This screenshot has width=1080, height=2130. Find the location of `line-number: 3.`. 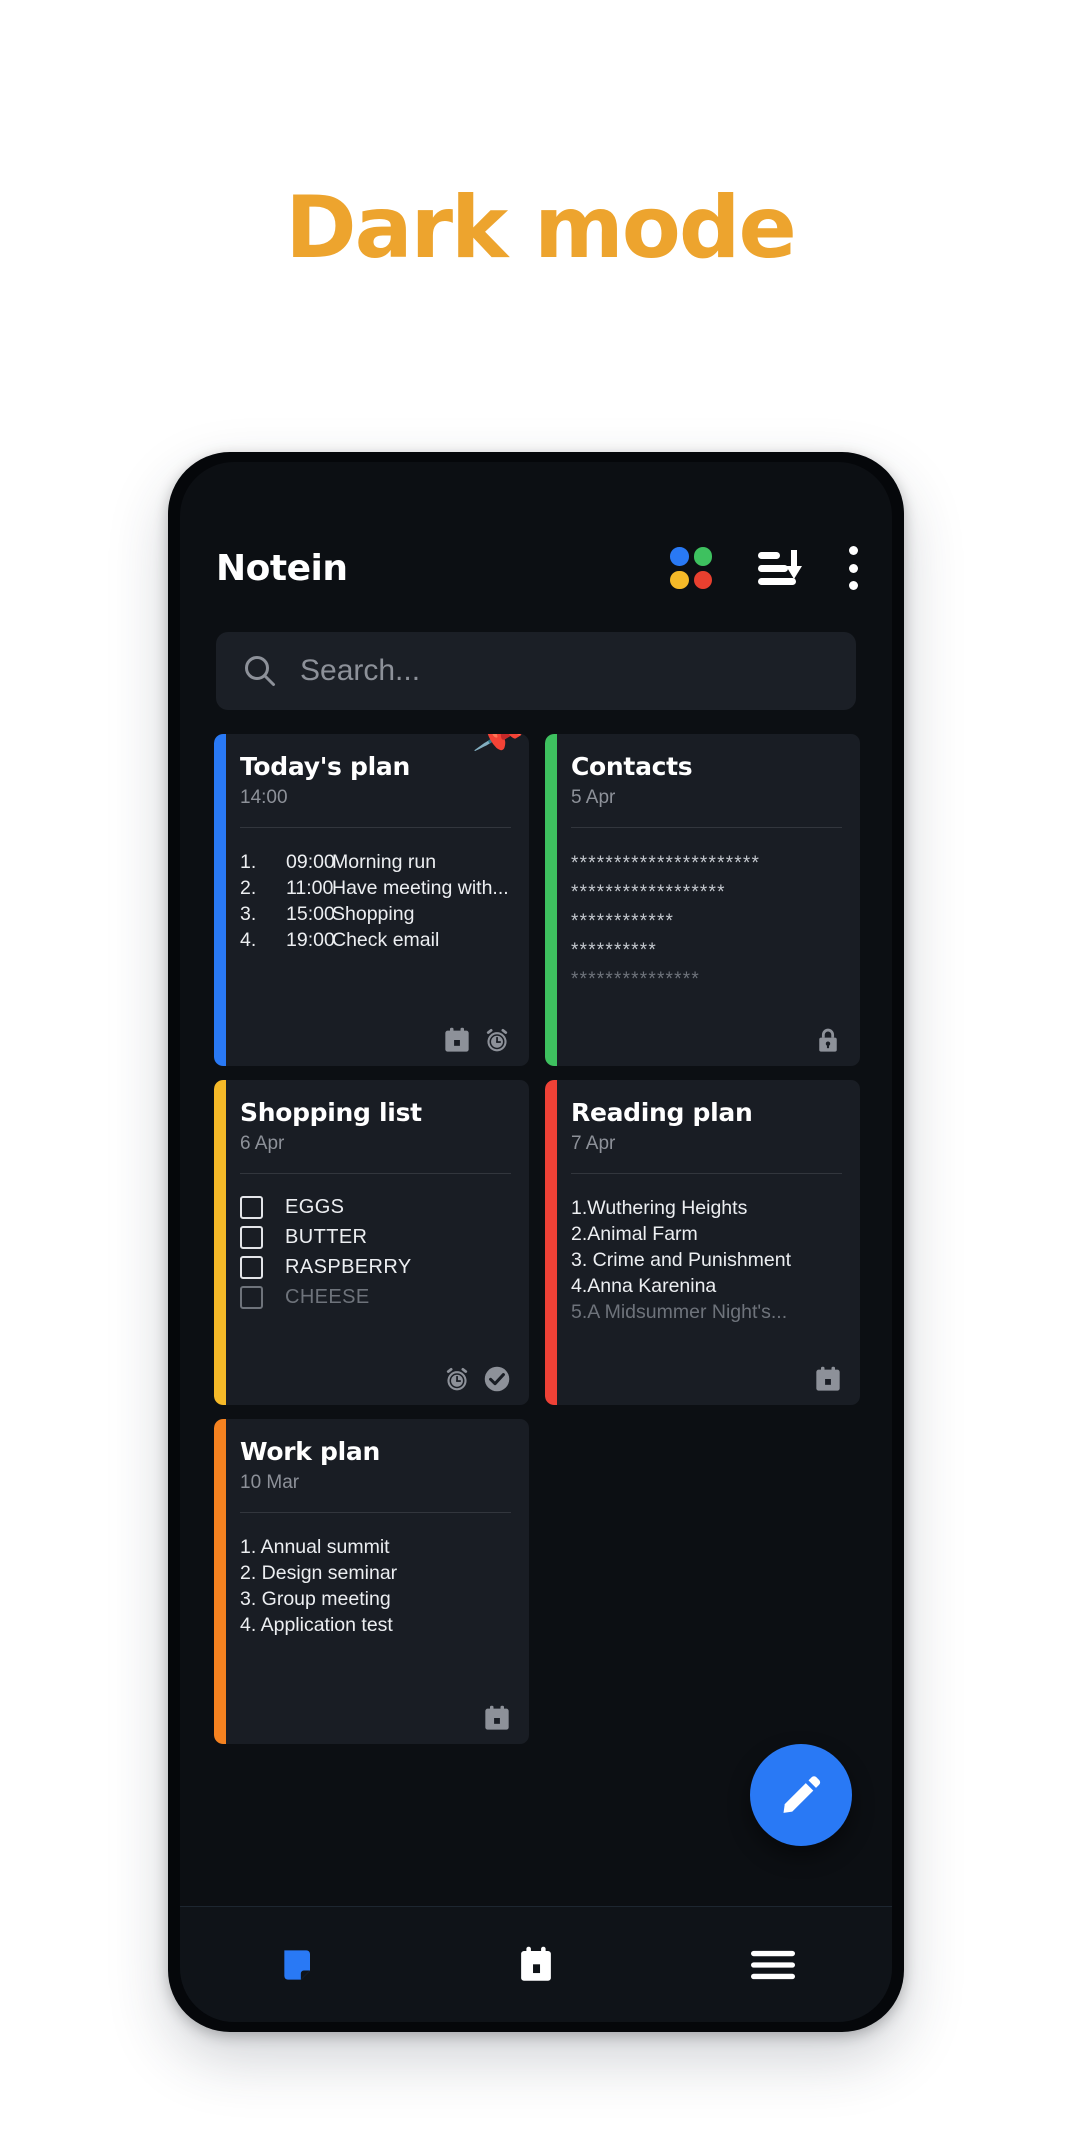

line-number: 3. is located at coordinates (248, 913).